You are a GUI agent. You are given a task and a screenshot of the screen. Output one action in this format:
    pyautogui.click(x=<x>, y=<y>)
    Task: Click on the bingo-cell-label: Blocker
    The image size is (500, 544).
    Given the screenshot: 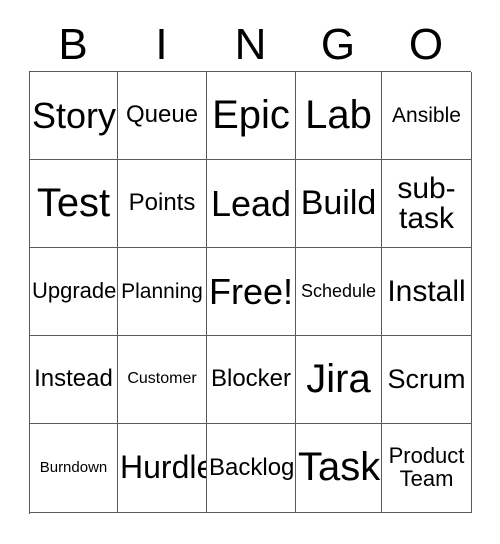 What is the action you would take?
    pyautogui.click(x=251, y=379)
    